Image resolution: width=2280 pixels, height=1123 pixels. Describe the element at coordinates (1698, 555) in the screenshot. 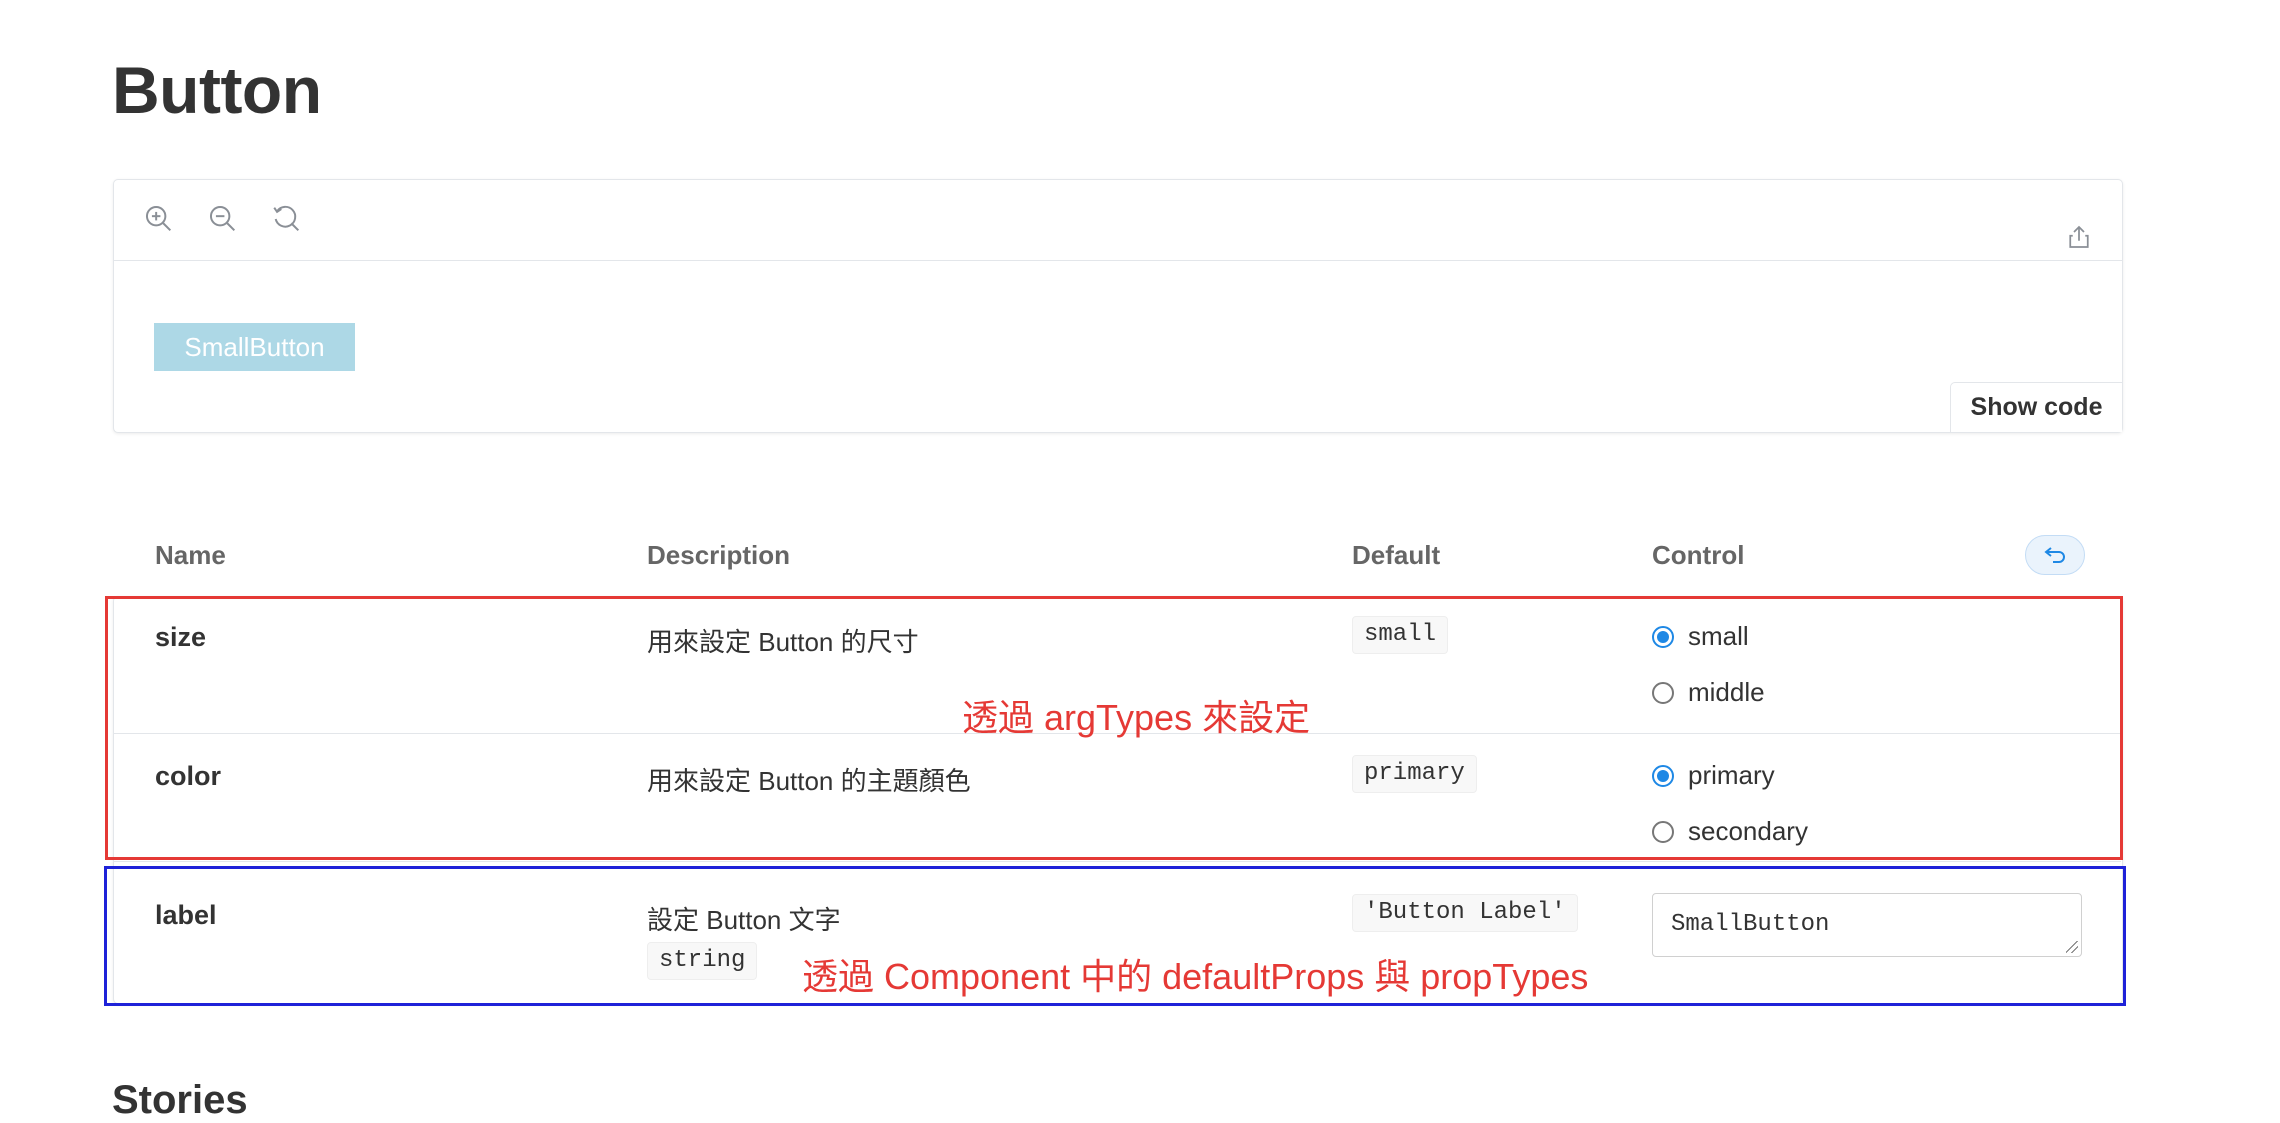

I see `column-header-control: Control` at that location.